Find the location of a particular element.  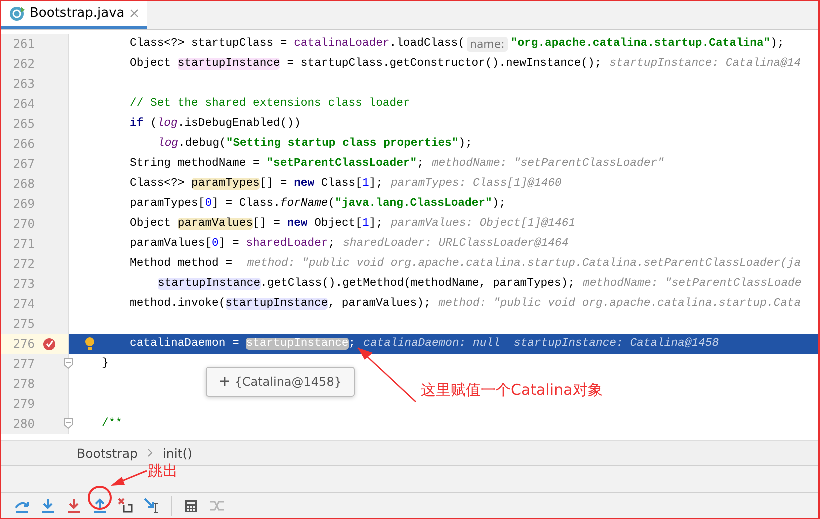

line-number: 266 is located at coordinates (23, 144).